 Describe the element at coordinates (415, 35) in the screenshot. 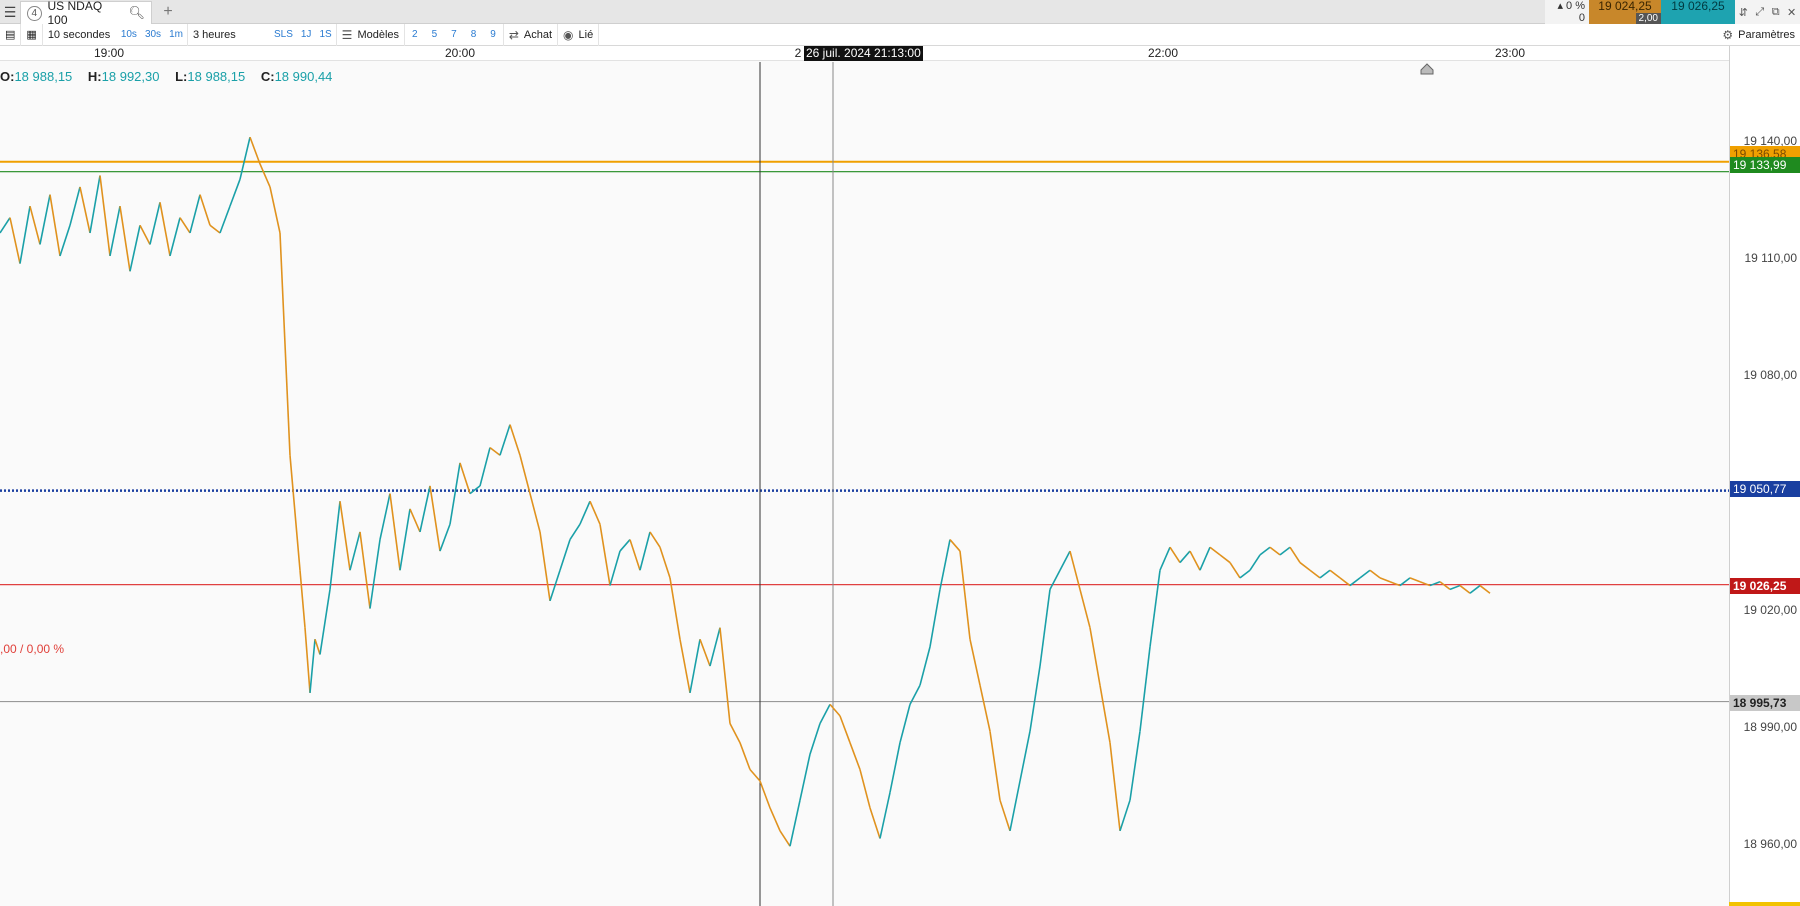

I see `preset-2: 2` at that location.